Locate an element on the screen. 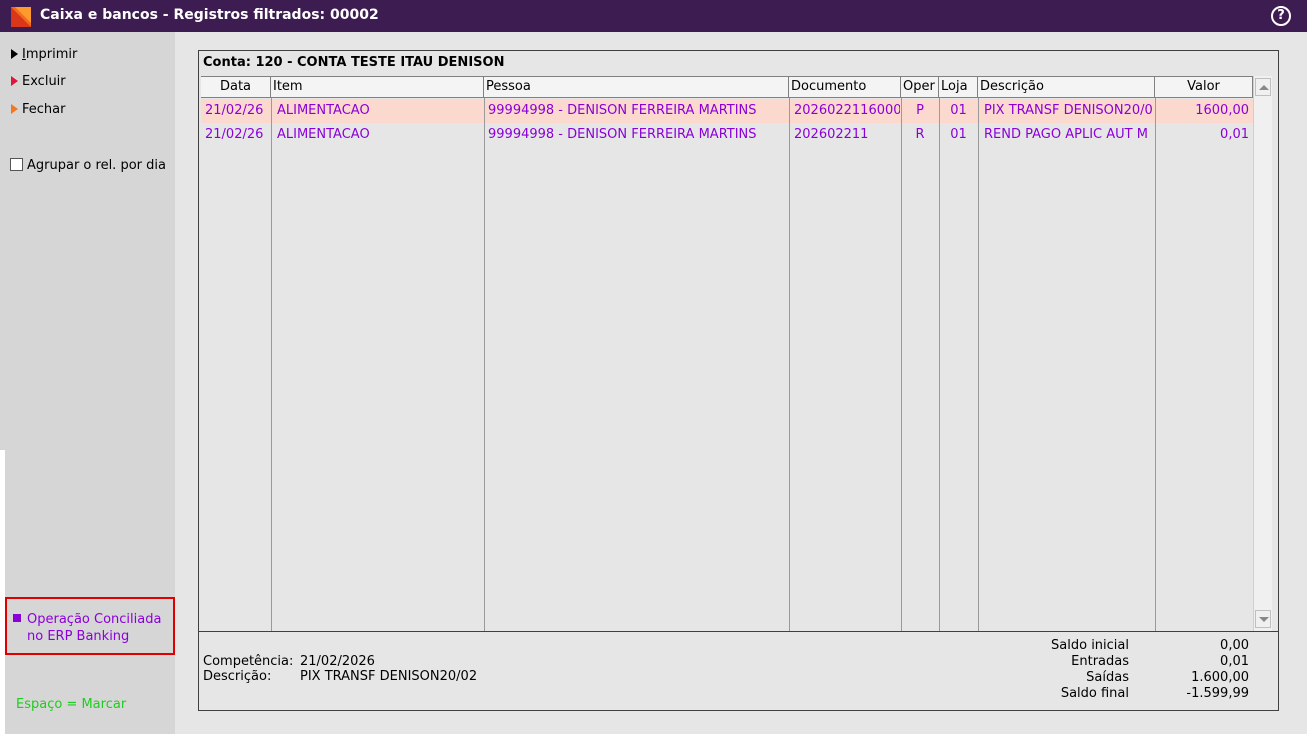 This screenshot has height=734, width=1307. column-header-pessoa: Pessoa is located at coordinates (636, 87).